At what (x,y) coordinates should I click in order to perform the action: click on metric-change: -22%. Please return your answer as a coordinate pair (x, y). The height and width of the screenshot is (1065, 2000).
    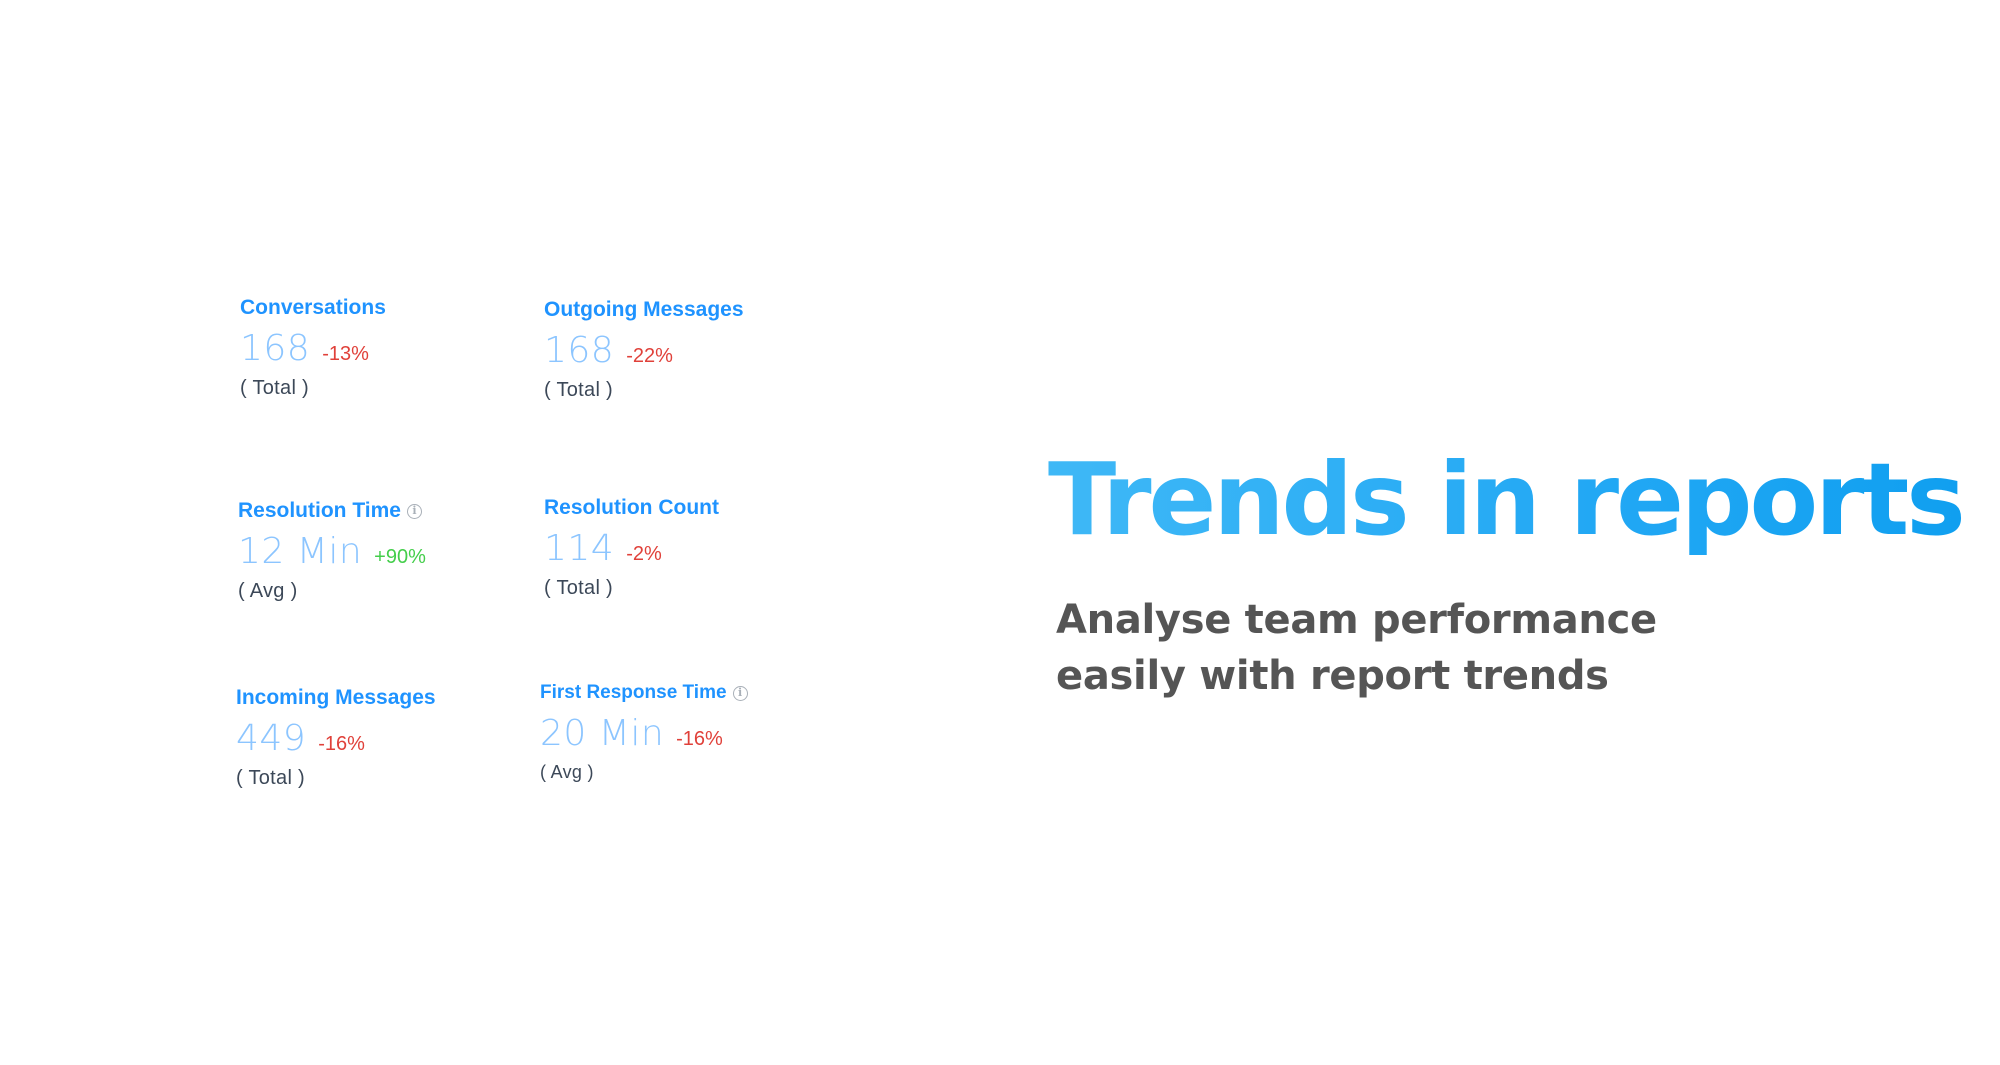
    Looking at the image, I should click on (649, 356).